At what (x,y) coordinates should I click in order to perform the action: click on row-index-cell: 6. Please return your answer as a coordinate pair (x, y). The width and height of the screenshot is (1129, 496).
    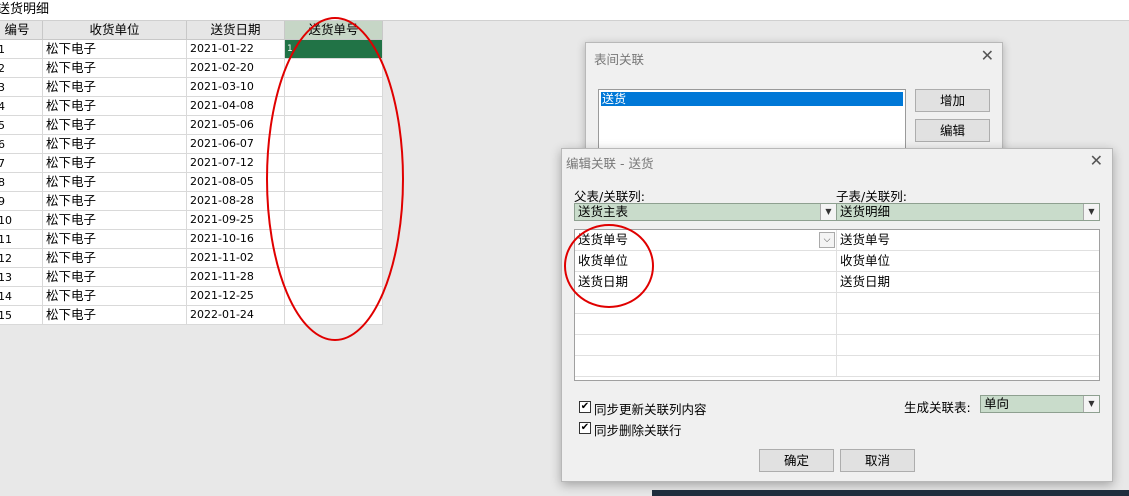
    Looking at the image, I should click on (21, 144).